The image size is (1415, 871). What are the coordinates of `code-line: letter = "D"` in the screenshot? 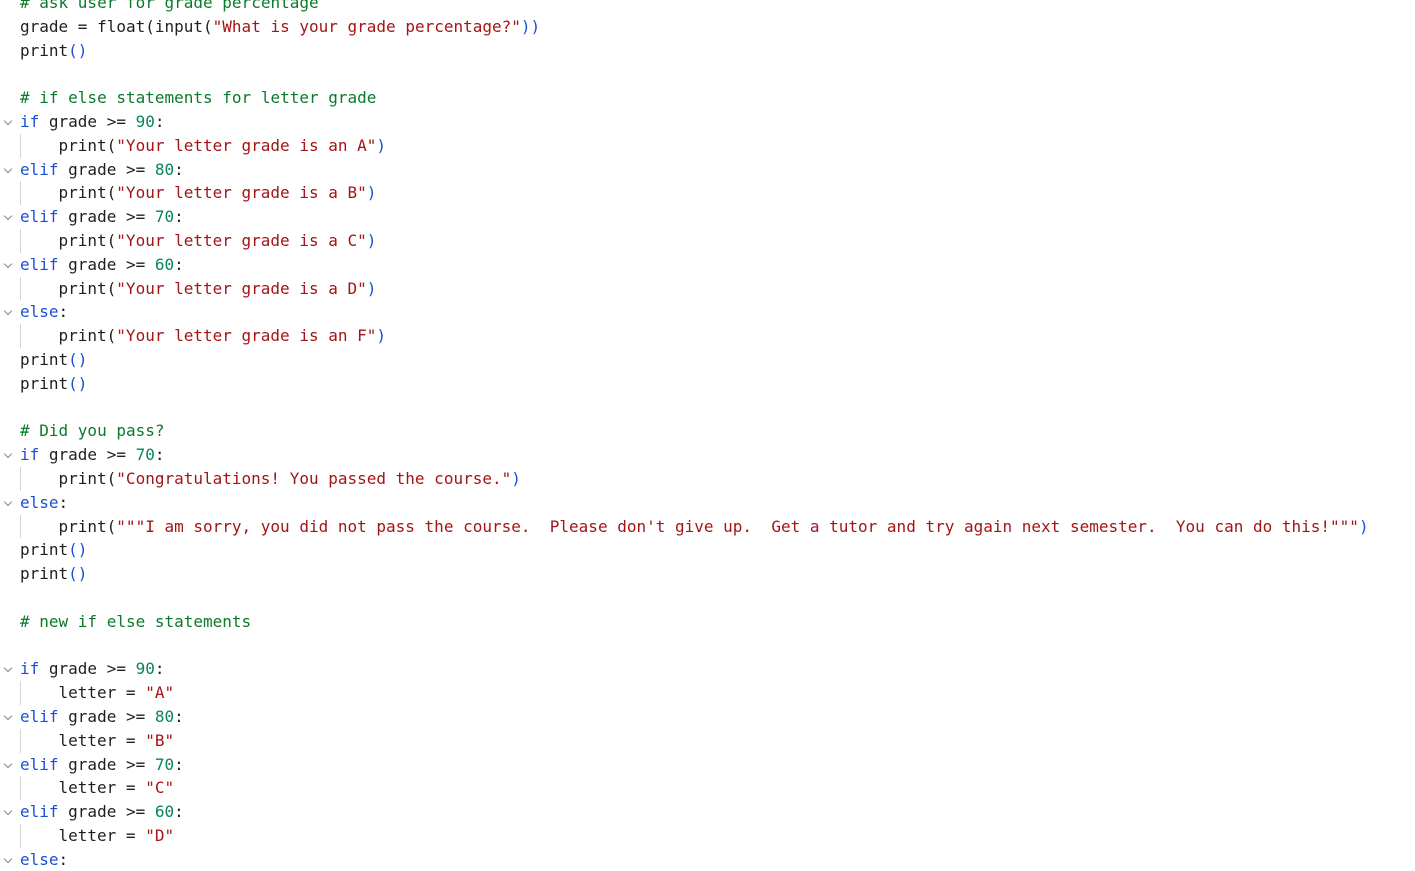 It's located at (707, 835).